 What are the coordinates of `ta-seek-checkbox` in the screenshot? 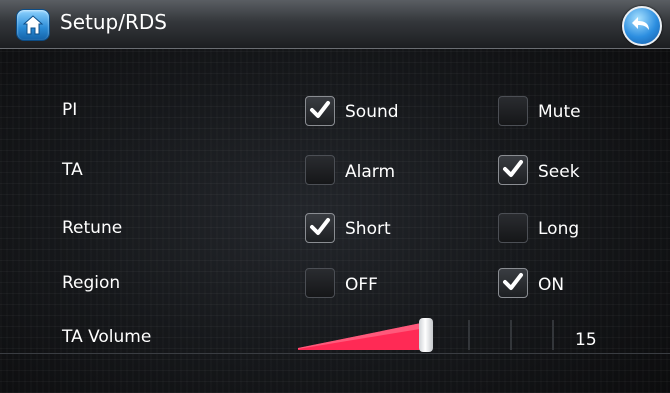 It's located at (513, 170).